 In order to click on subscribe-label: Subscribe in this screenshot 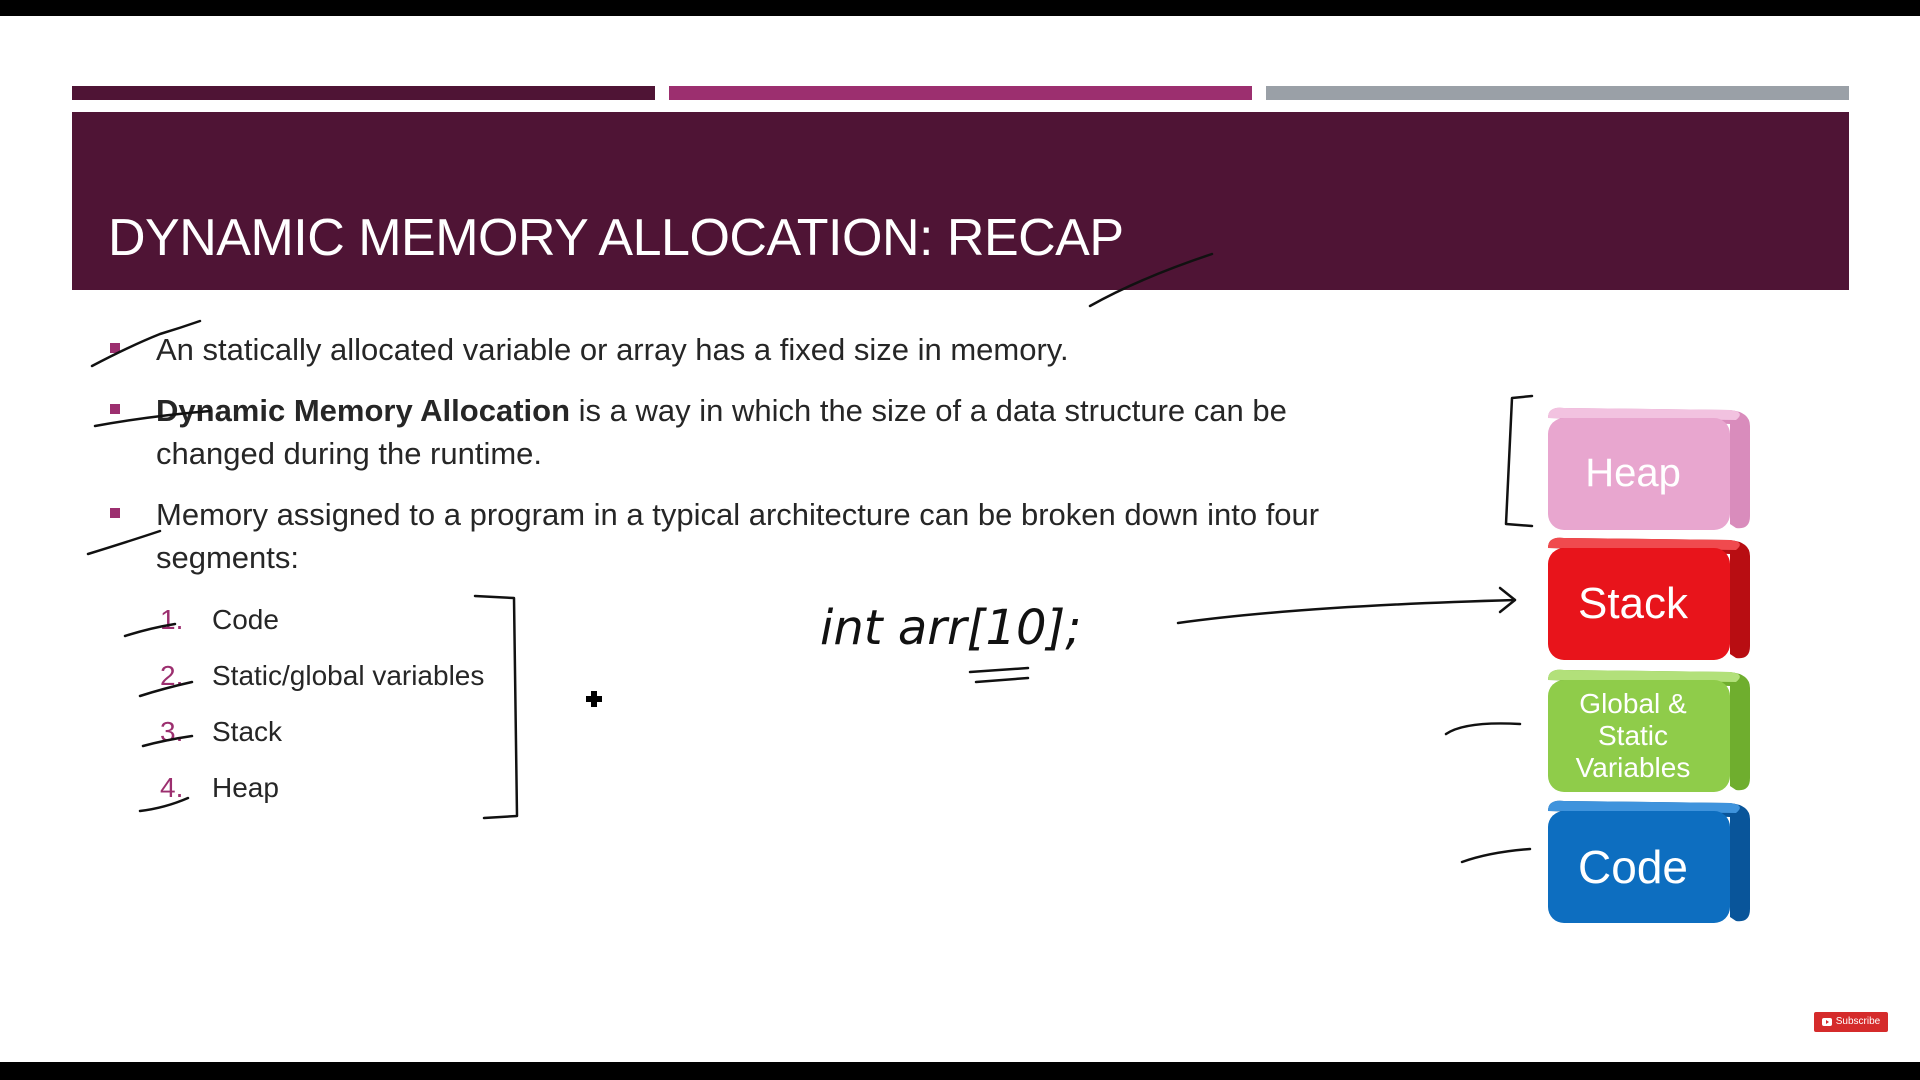, I will do `click(1858, 1021)`.